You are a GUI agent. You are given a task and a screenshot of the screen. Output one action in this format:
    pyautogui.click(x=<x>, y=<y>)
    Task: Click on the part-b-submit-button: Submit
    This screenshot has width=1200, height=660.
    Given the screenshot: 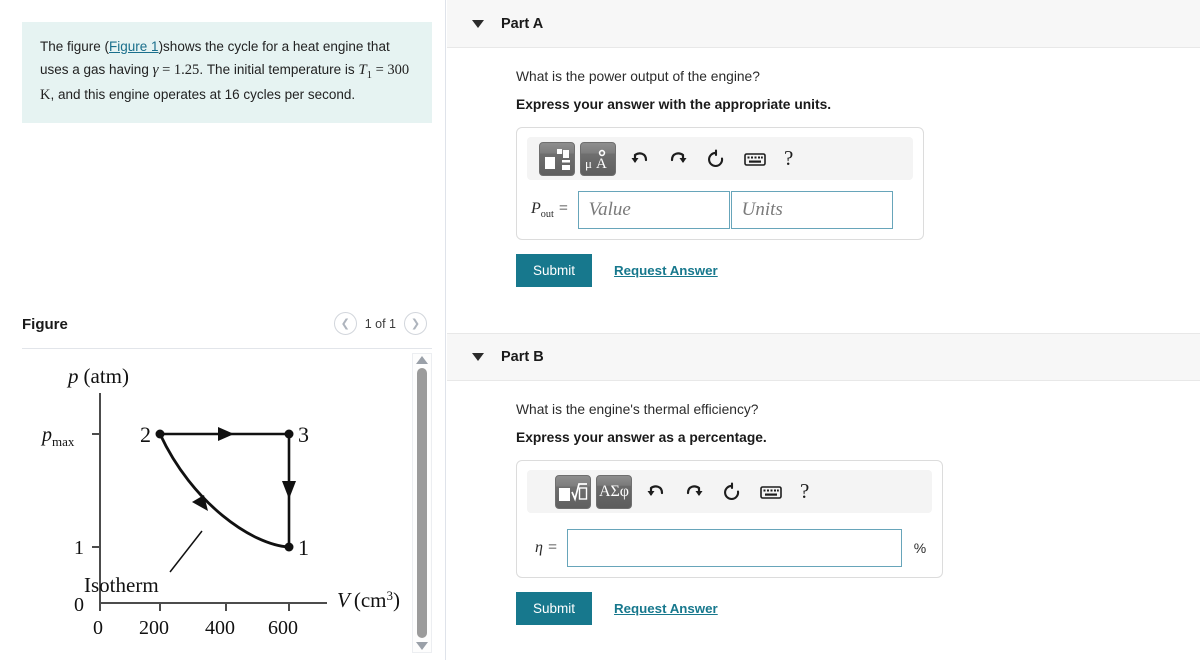 What is the action you would take?
    pyautogui.click(x=554, y=608)
    